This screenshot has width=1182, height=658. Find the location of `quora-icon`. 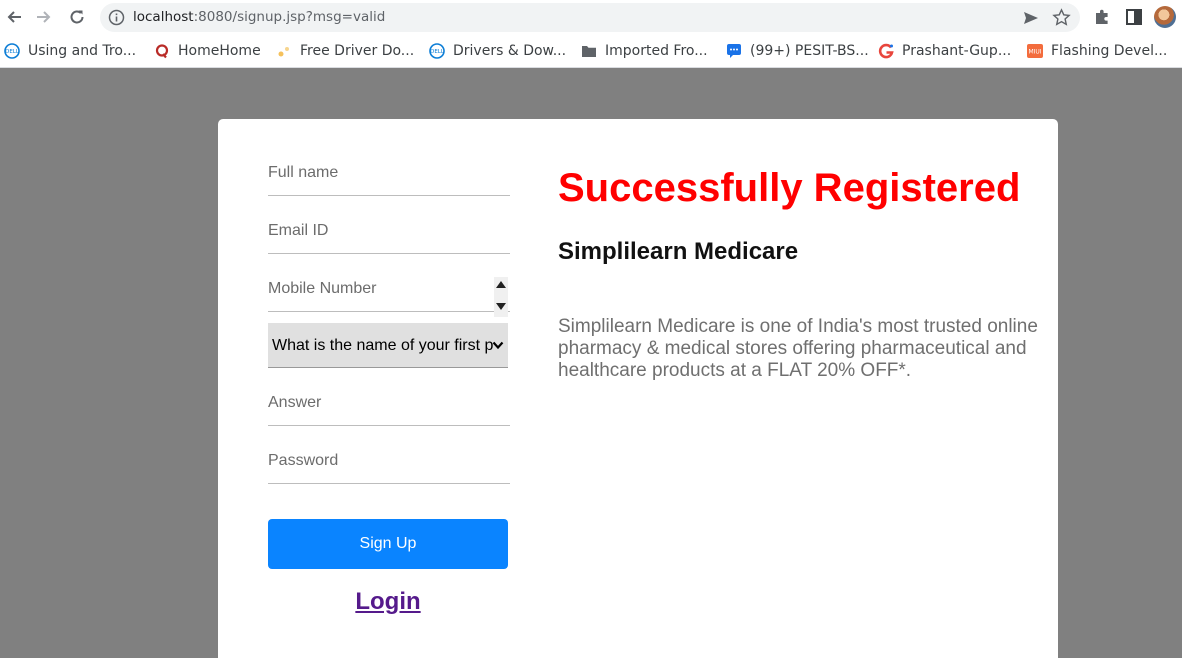

quora-icon is located at coordinates (162, 51).